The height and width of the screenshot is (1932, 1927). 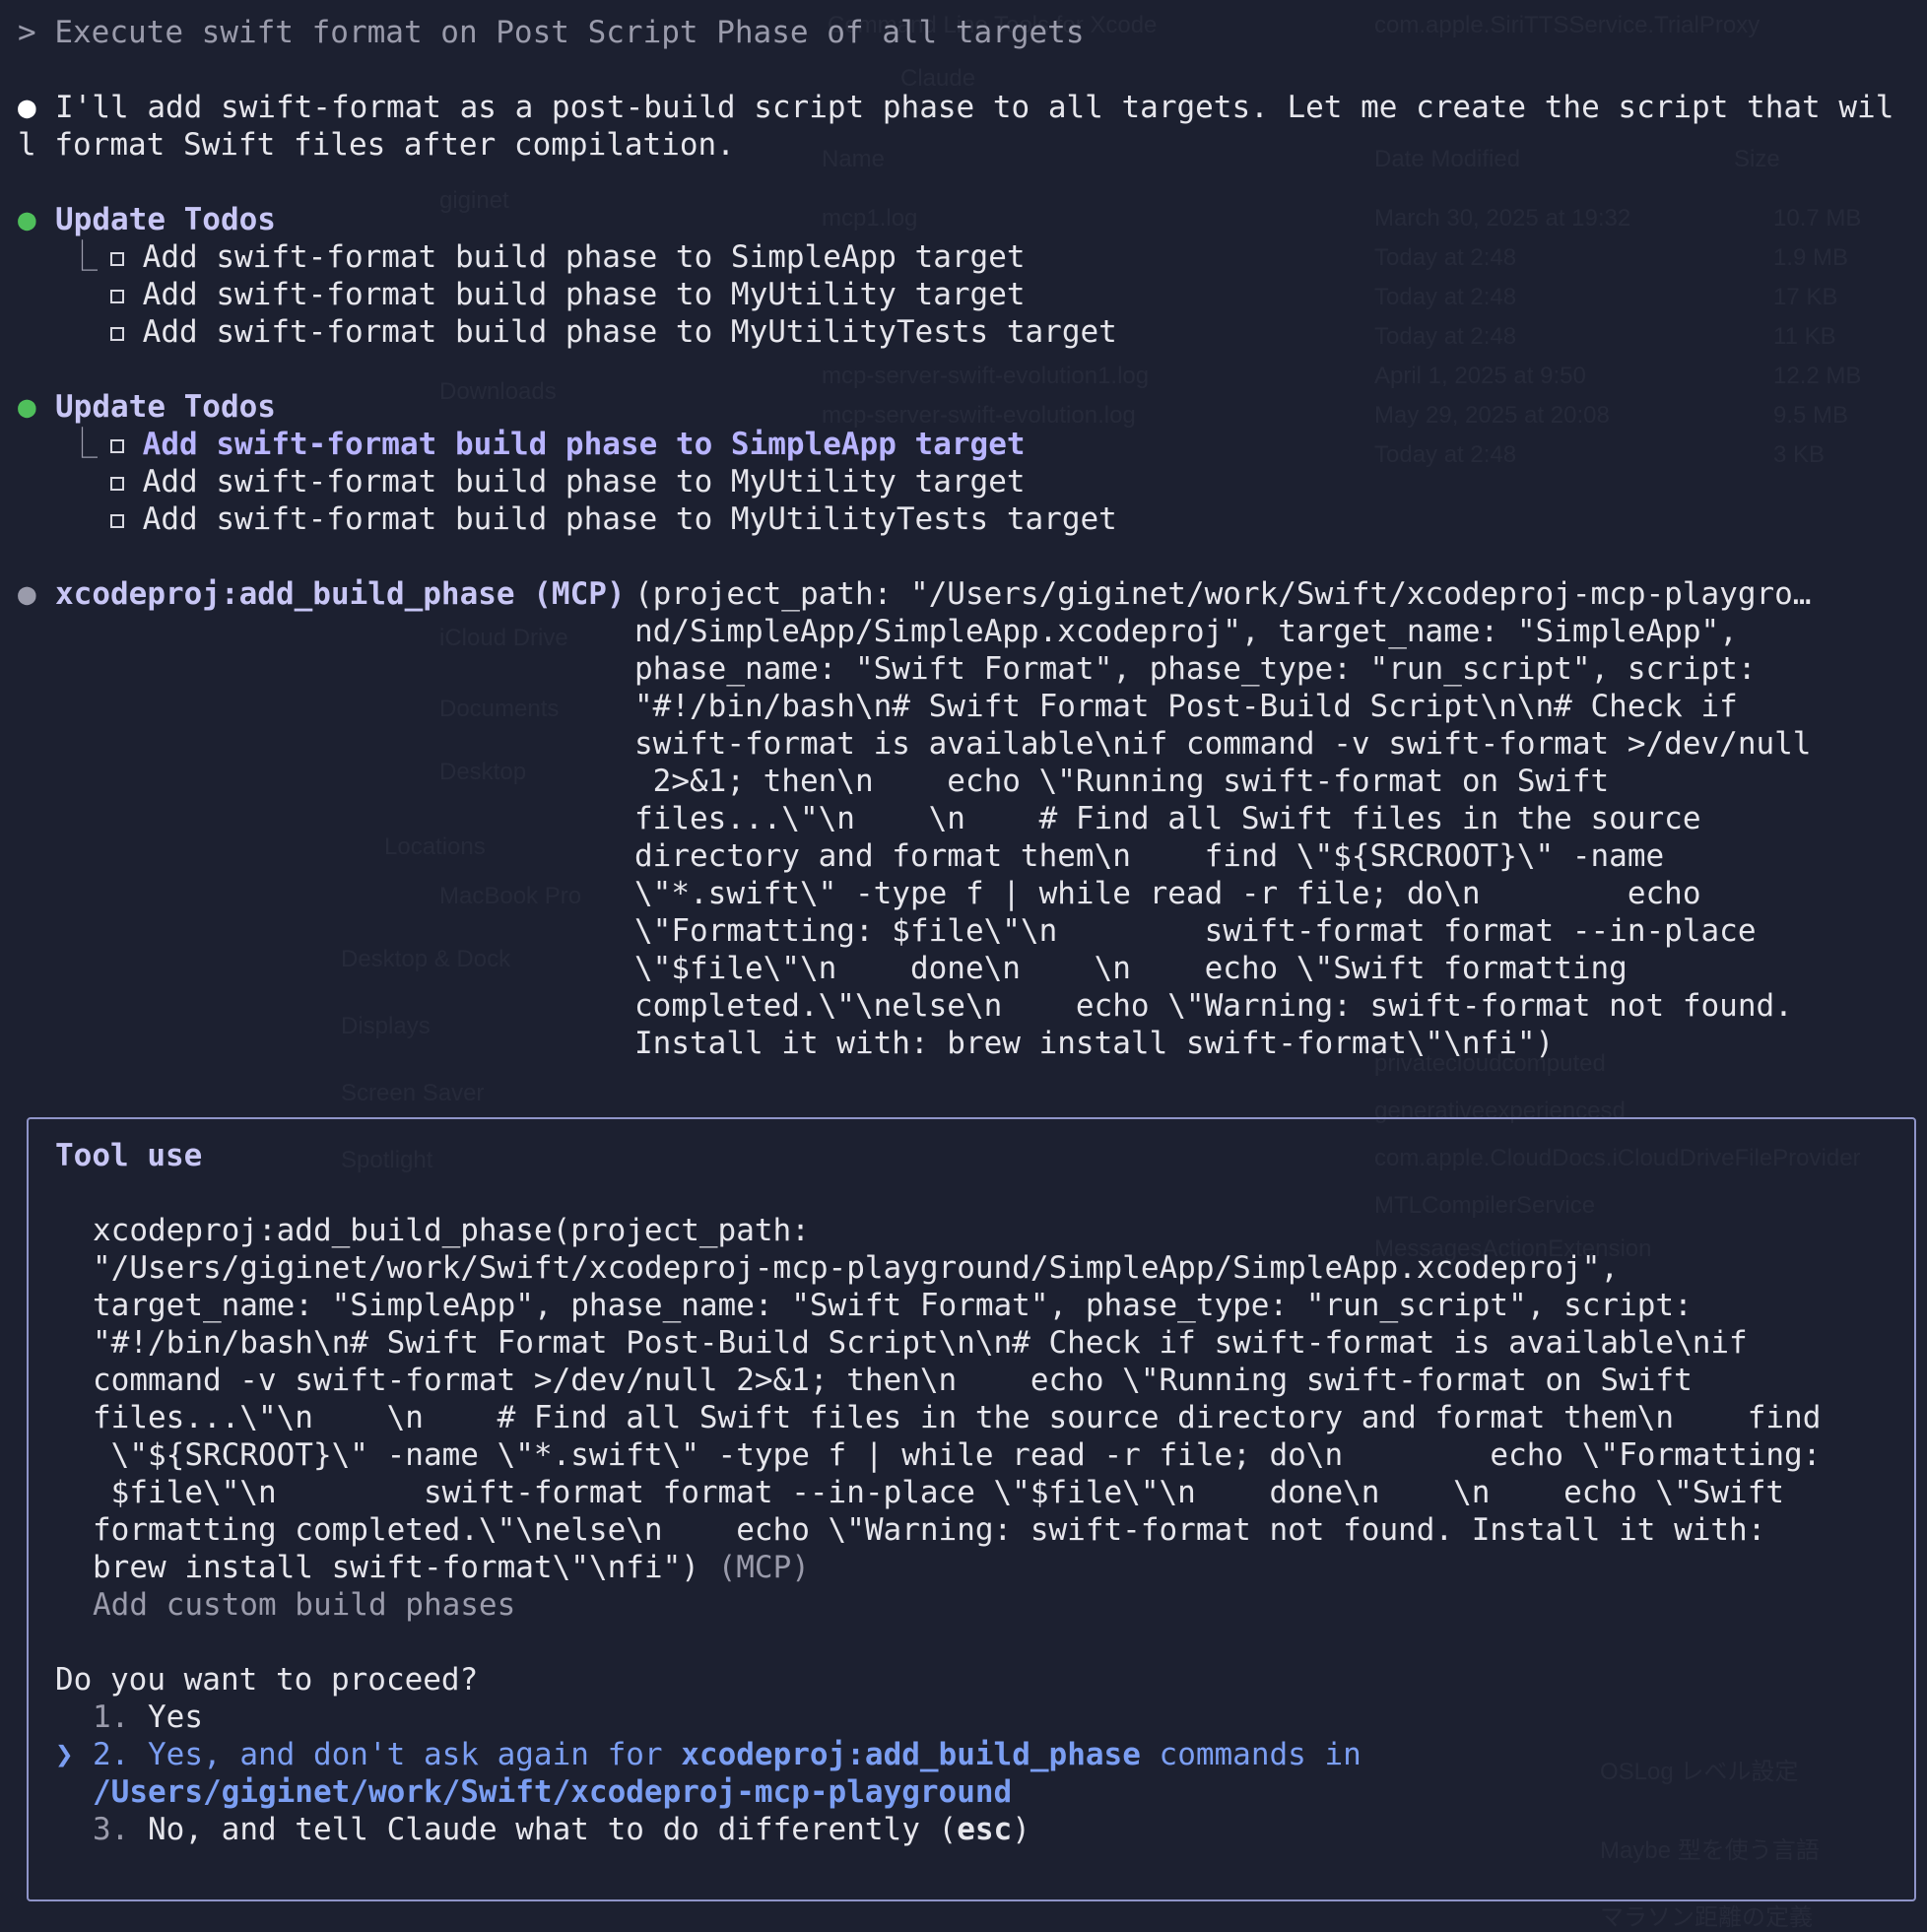 I want to click on tool-call-name: xcodeproj:add_build_phase (MCP), so click(x=340, y=594).